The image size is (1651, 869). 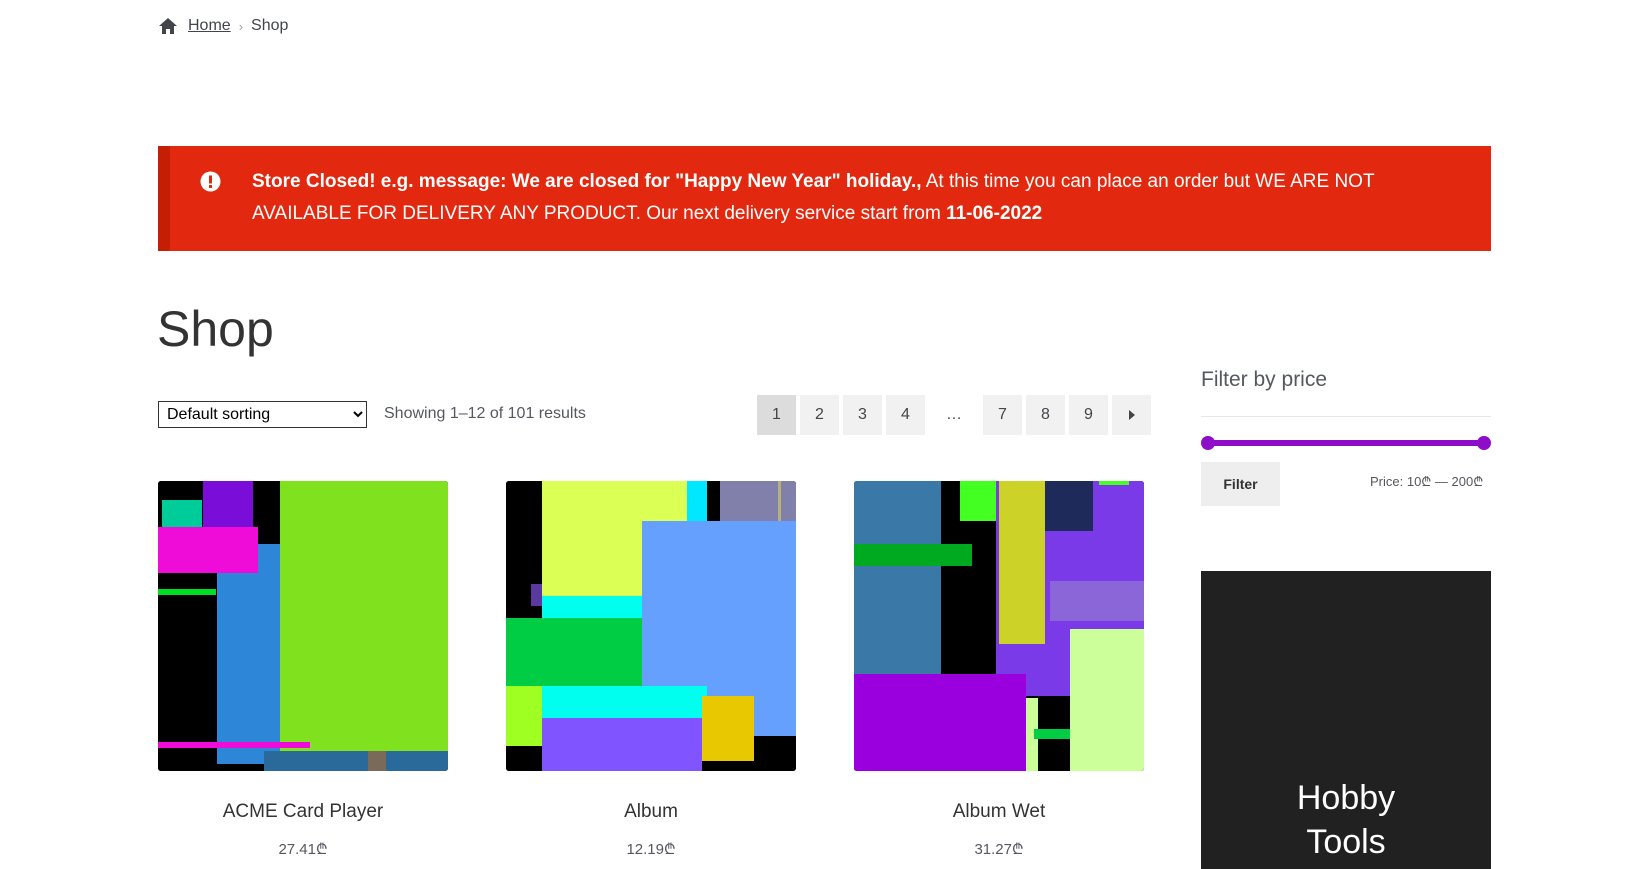 I want to click on product-name: Album, so click(x=651, y=812).